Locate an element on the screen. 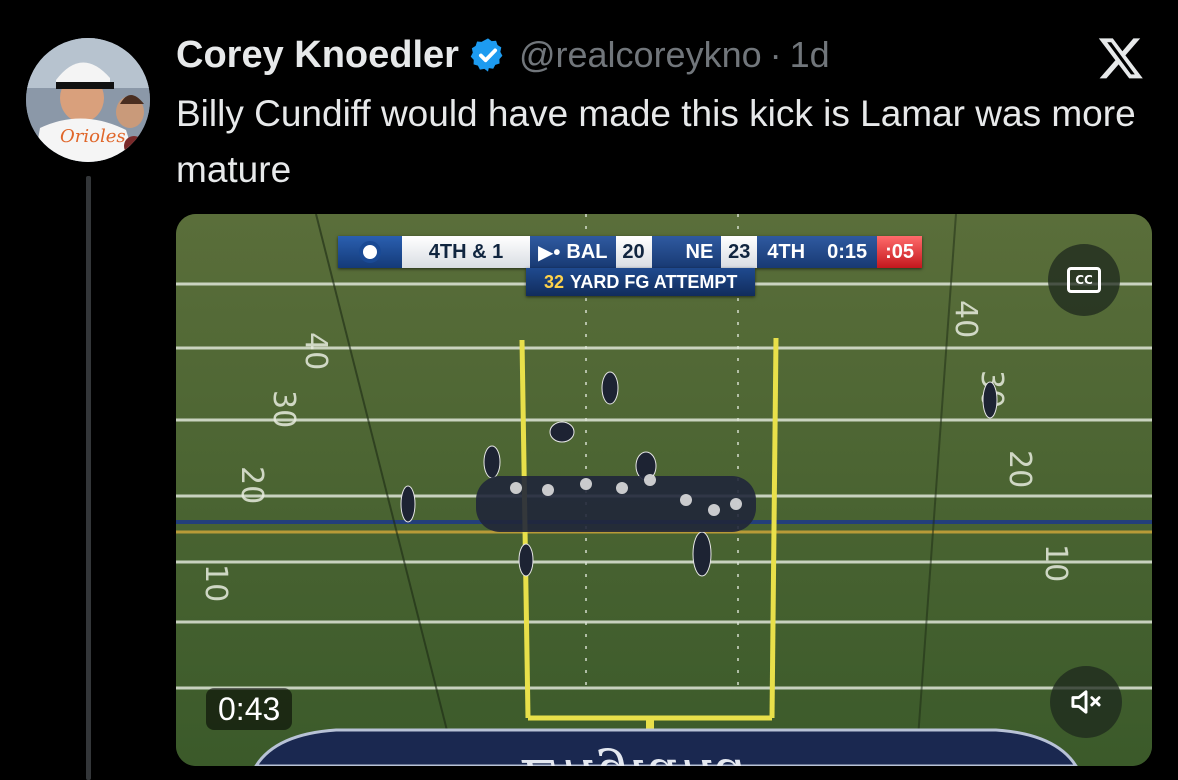 The width and height of the screenshot is (1178, 780). team-logo-icon: ▶• is located at coordinates (549, 252).